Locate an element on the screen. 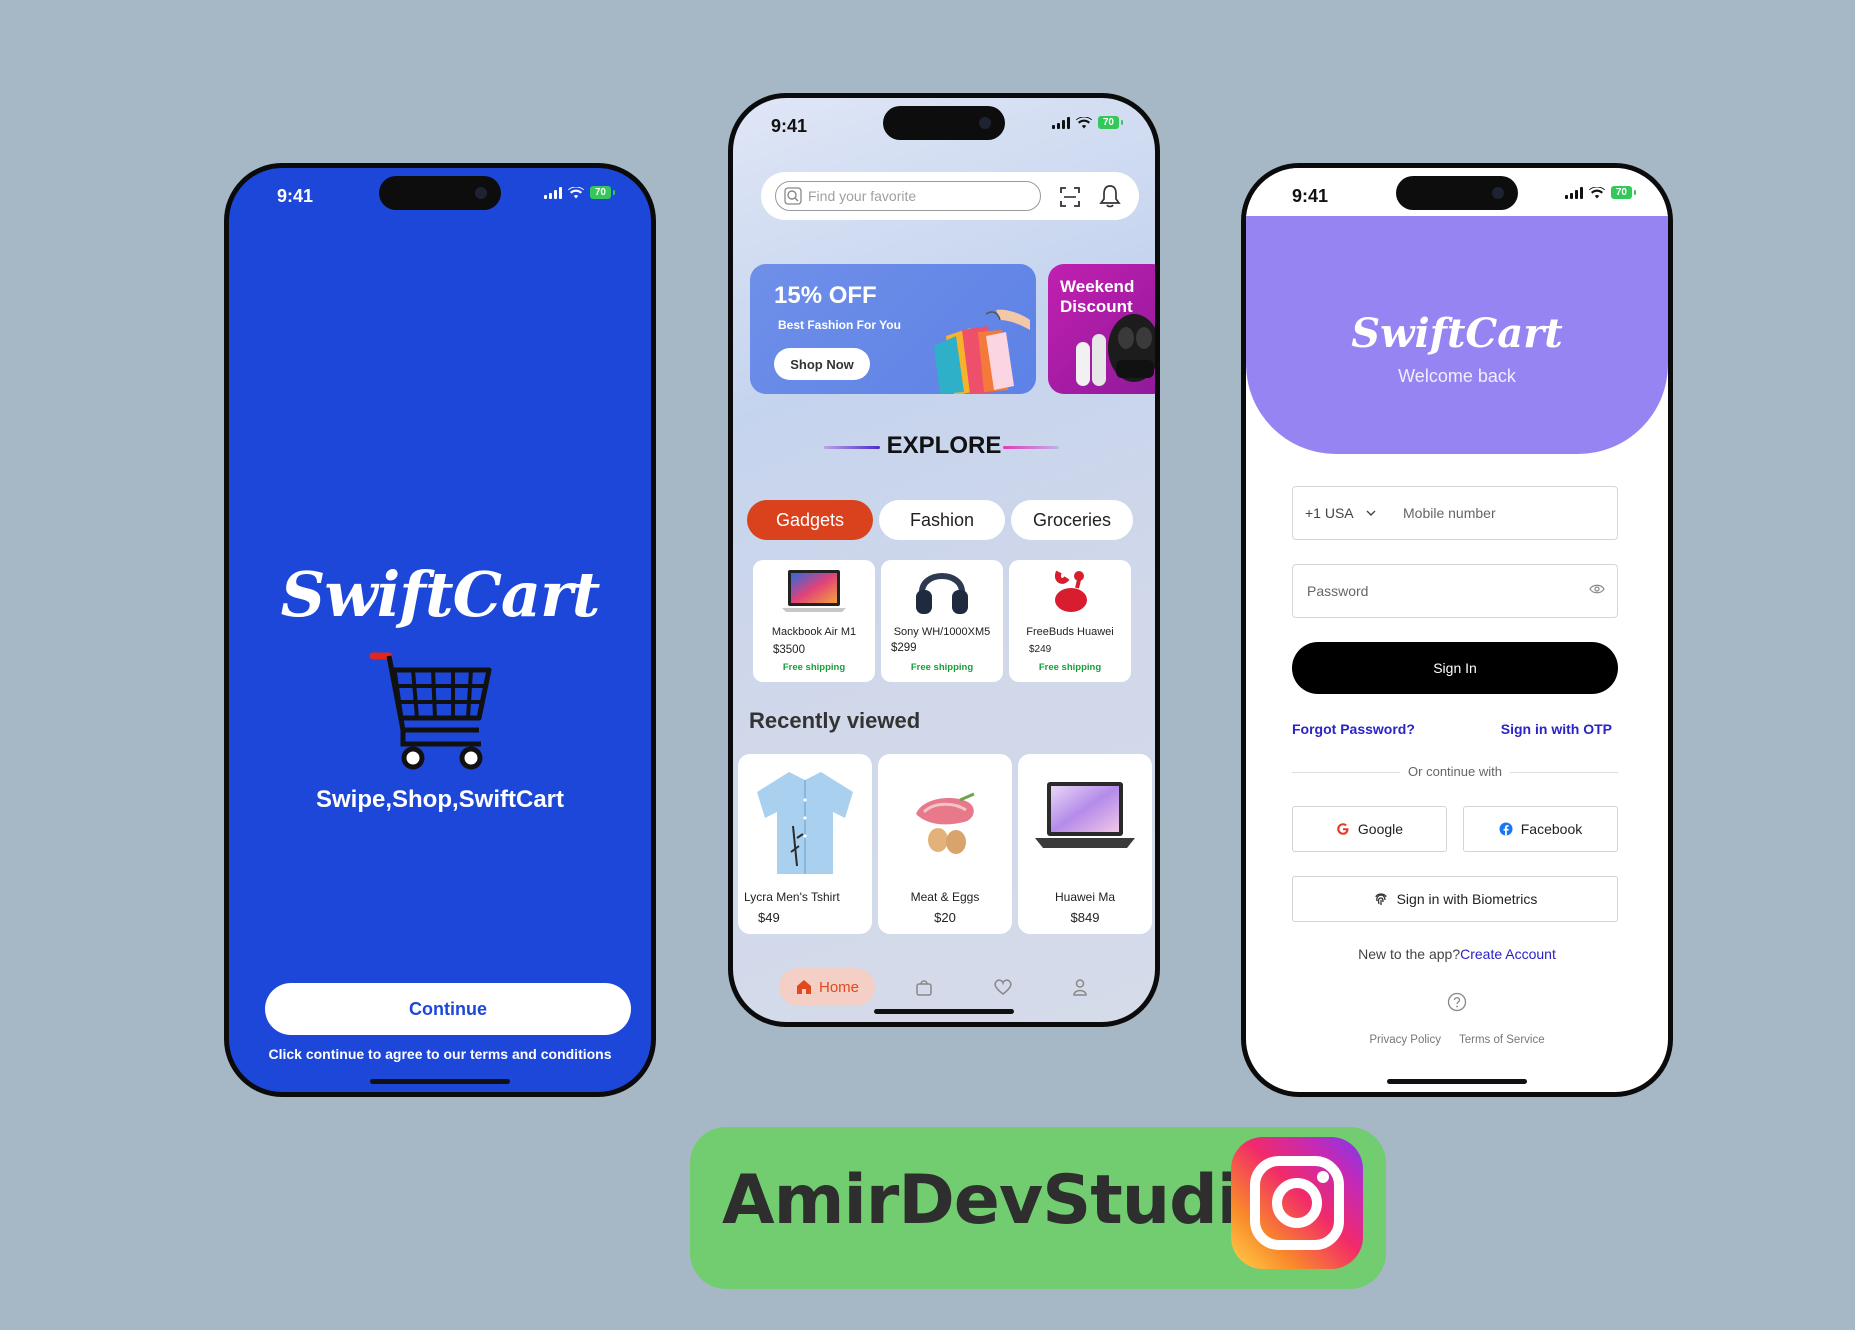 The width and height of the screenshot is (1855, 1330). biometrics-button: Sign in with Biometrics is located at coordinates (1455, 899).